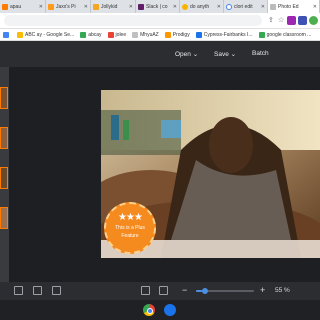  I want to click on save-menu-button: Save ⌄, so click(225, 54).